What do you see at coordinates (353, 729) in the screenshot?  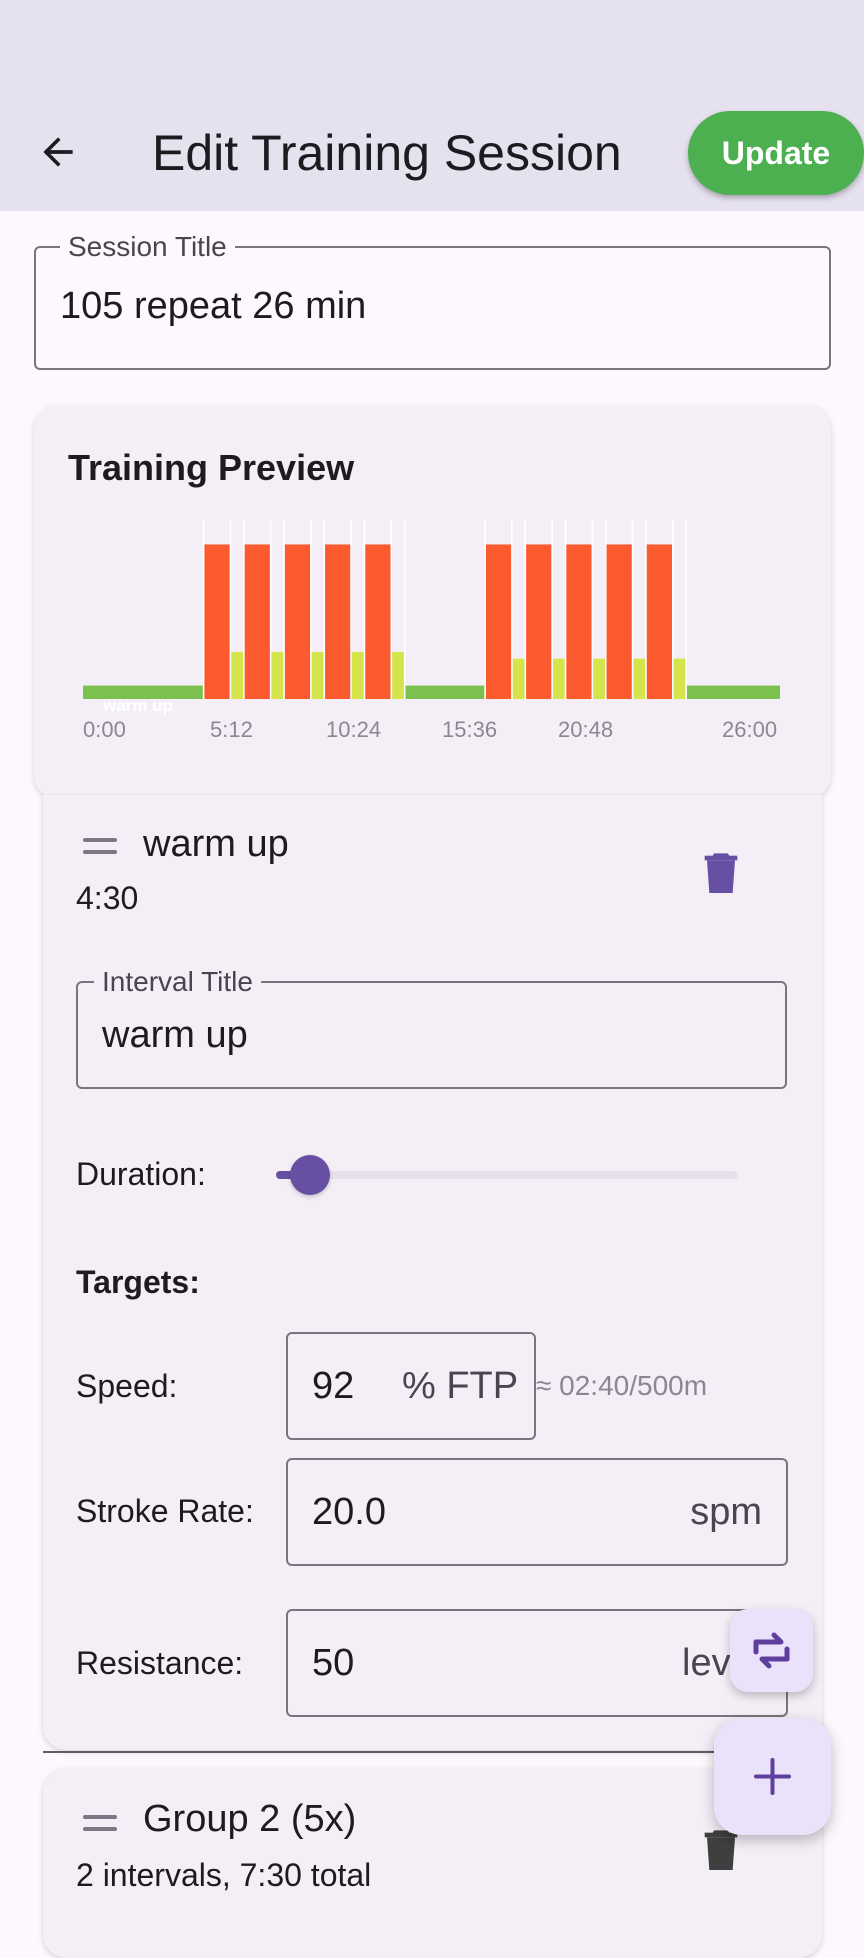 I see `chart-x-tick-2: 10:24` at bounding box center [353, 729].